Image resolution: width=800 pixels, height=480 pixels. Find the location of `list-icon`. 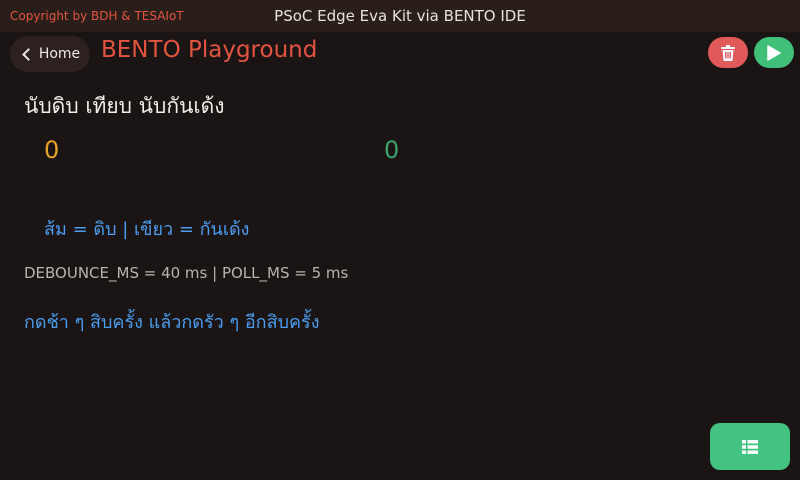

list-icon is located at coordinates (750, 446).